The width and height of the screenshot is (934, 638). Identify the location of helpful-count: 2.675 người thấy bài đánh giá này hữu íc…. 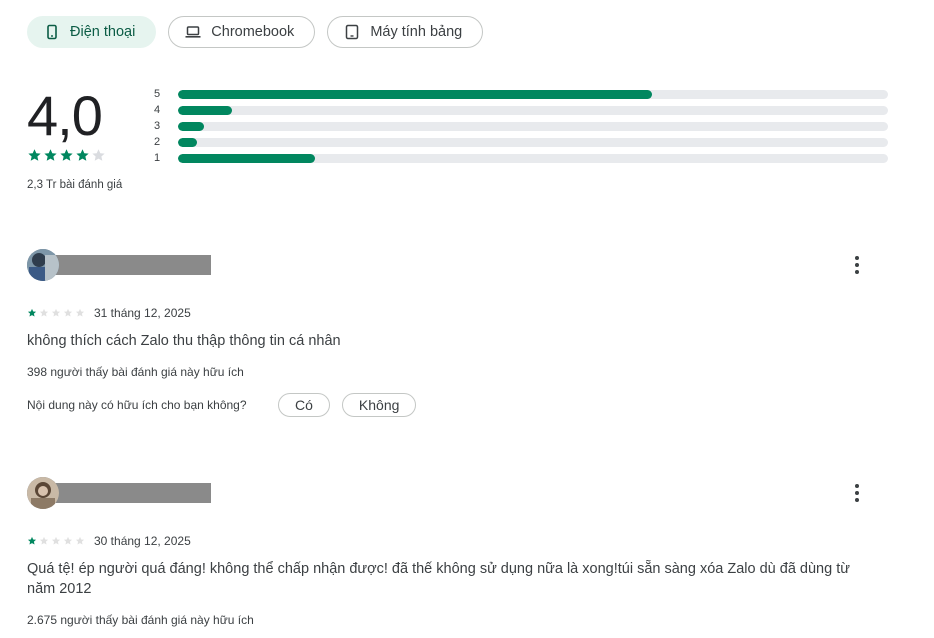
(140, 620).